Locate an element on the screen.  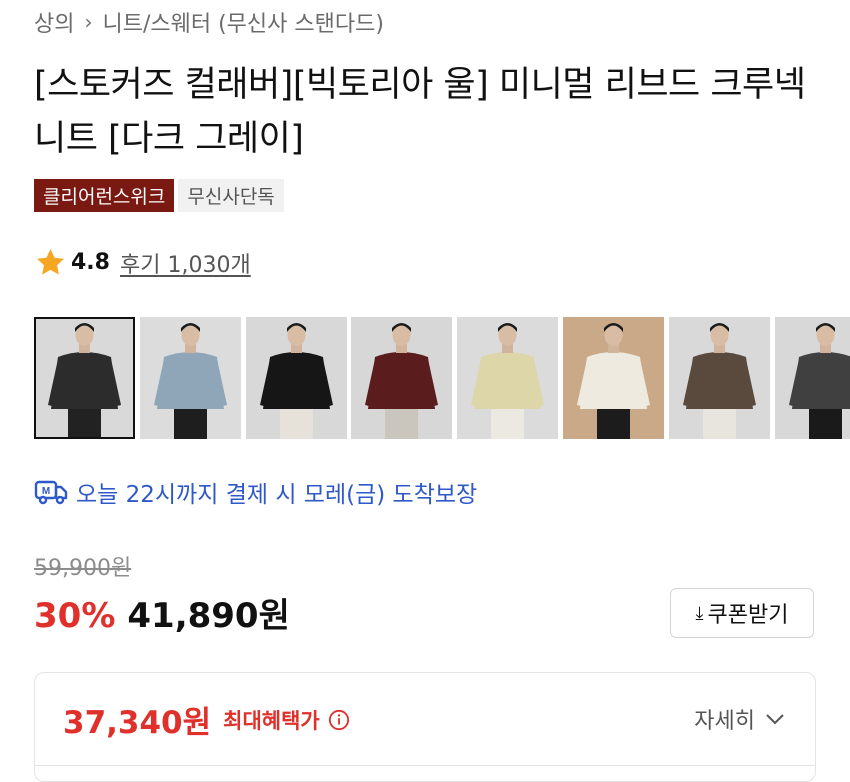
benefit-detail-toggle: 자세히 is located at coordinates (739, 719).